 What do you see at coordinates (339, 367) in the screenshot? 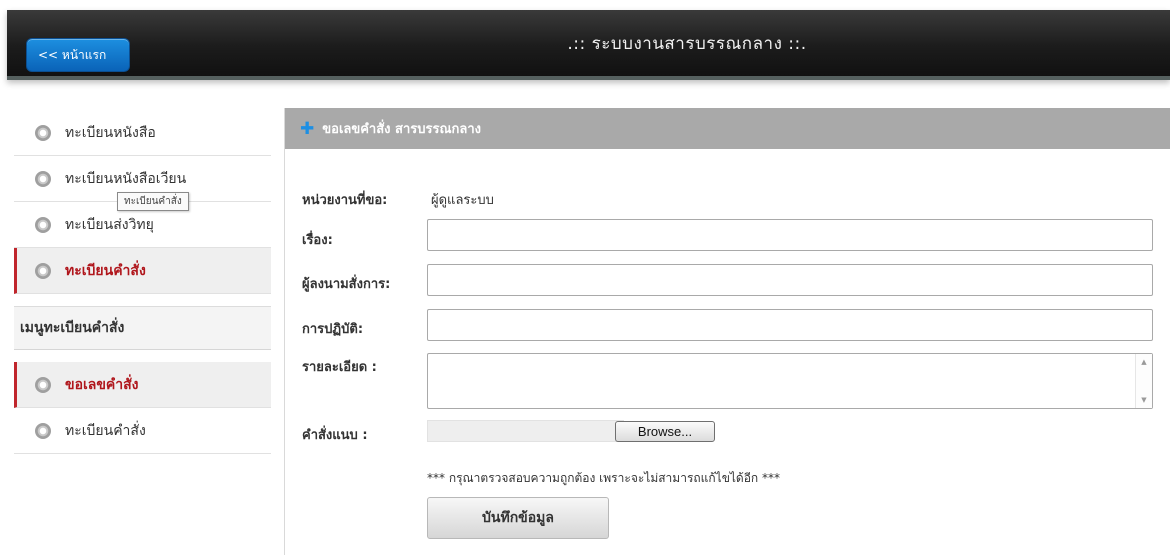
I see `detail-label: รายละเอียด :` at bounding box center [339, 367].